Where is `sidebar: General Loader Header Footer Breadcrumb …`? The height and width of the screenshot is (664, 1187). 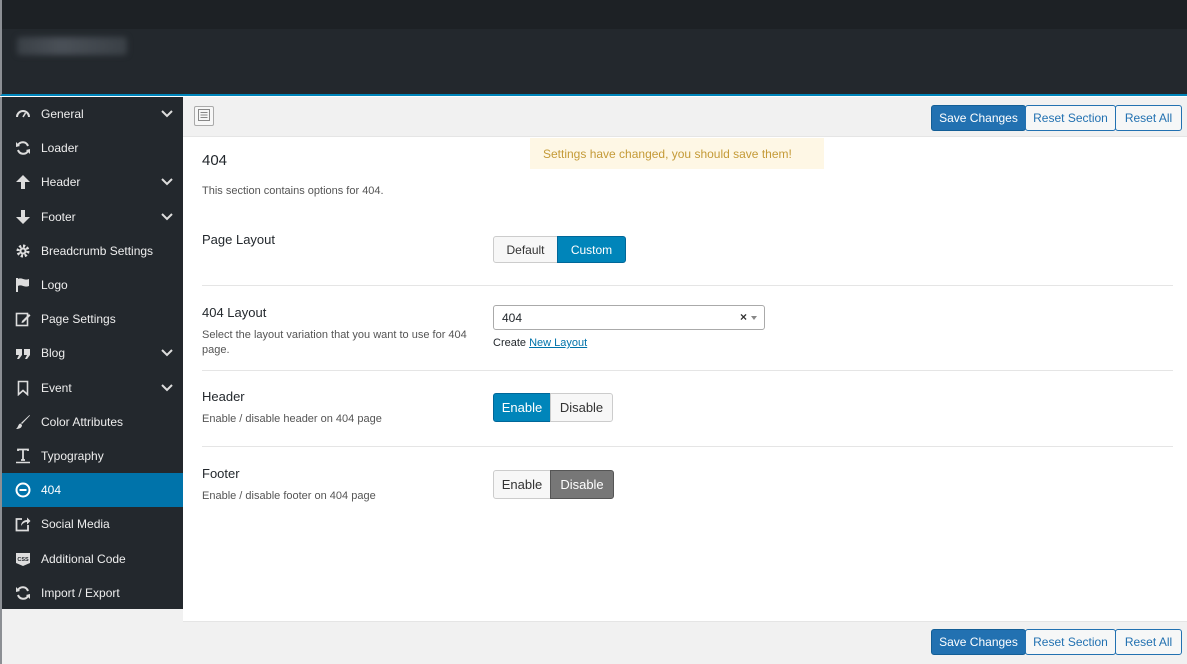
sidebar: General Loader Header Footer Breadcrumb … is located at coordinates (91, 353).